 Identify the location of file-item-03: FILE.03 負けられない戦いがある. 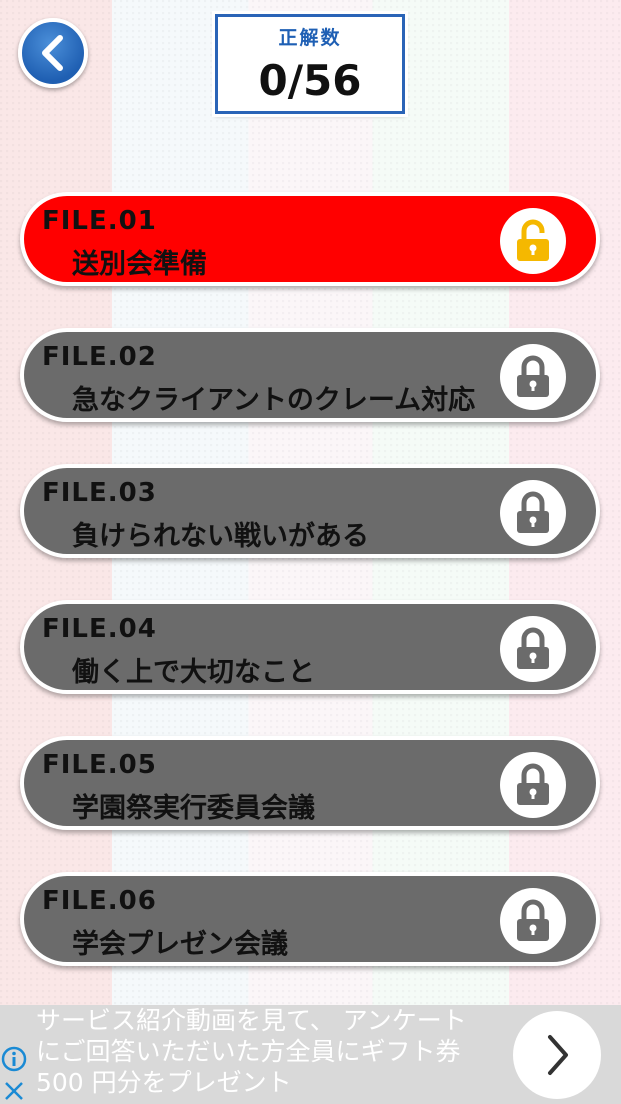
(310, 511).